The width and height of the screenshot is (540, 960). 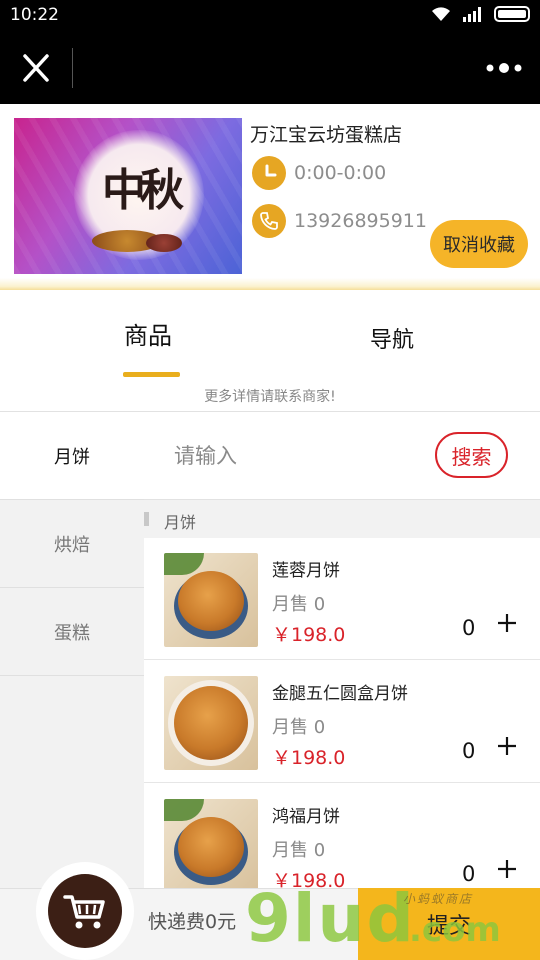 I want to click on product-name: 鸿福月饼, so click(x=306, y=817).